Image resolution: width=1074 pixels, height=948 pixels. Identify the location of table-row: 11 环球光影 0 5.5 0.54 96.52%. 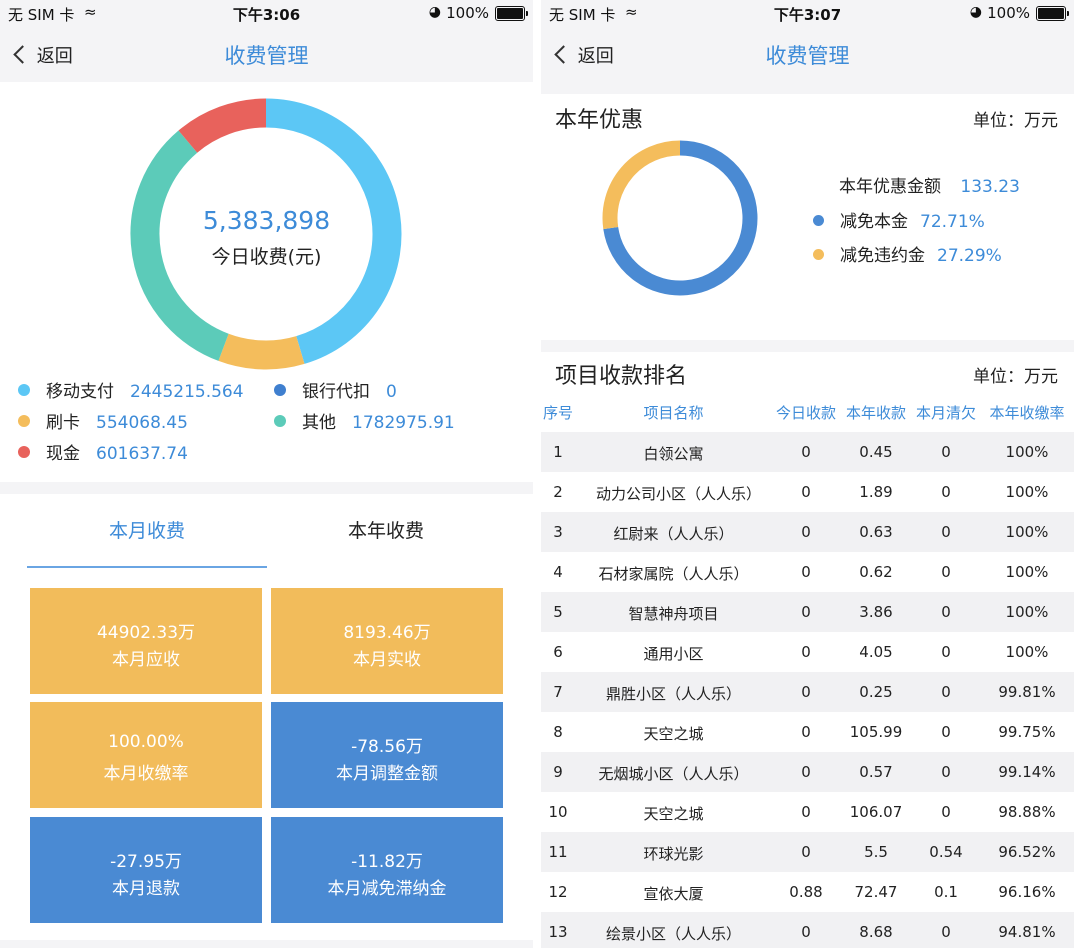
(807, 852).